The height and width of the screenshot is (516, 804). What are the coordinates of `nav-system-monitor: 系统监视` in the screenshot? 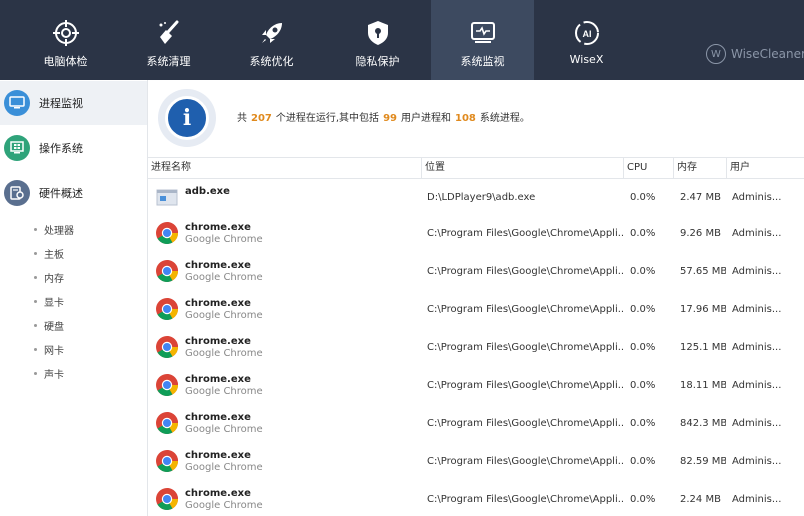 It's located at (482, 40).